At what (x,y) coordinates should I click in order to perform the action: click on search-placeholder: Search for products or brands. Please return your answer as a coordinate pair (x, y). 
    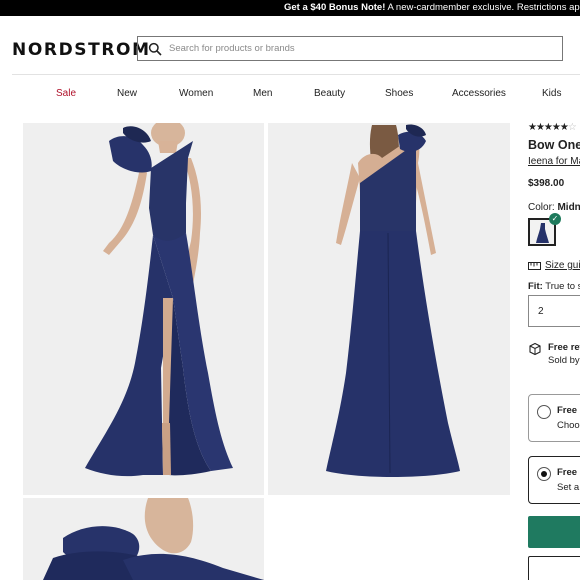
    Looking at the image, I should click on (232, 48).